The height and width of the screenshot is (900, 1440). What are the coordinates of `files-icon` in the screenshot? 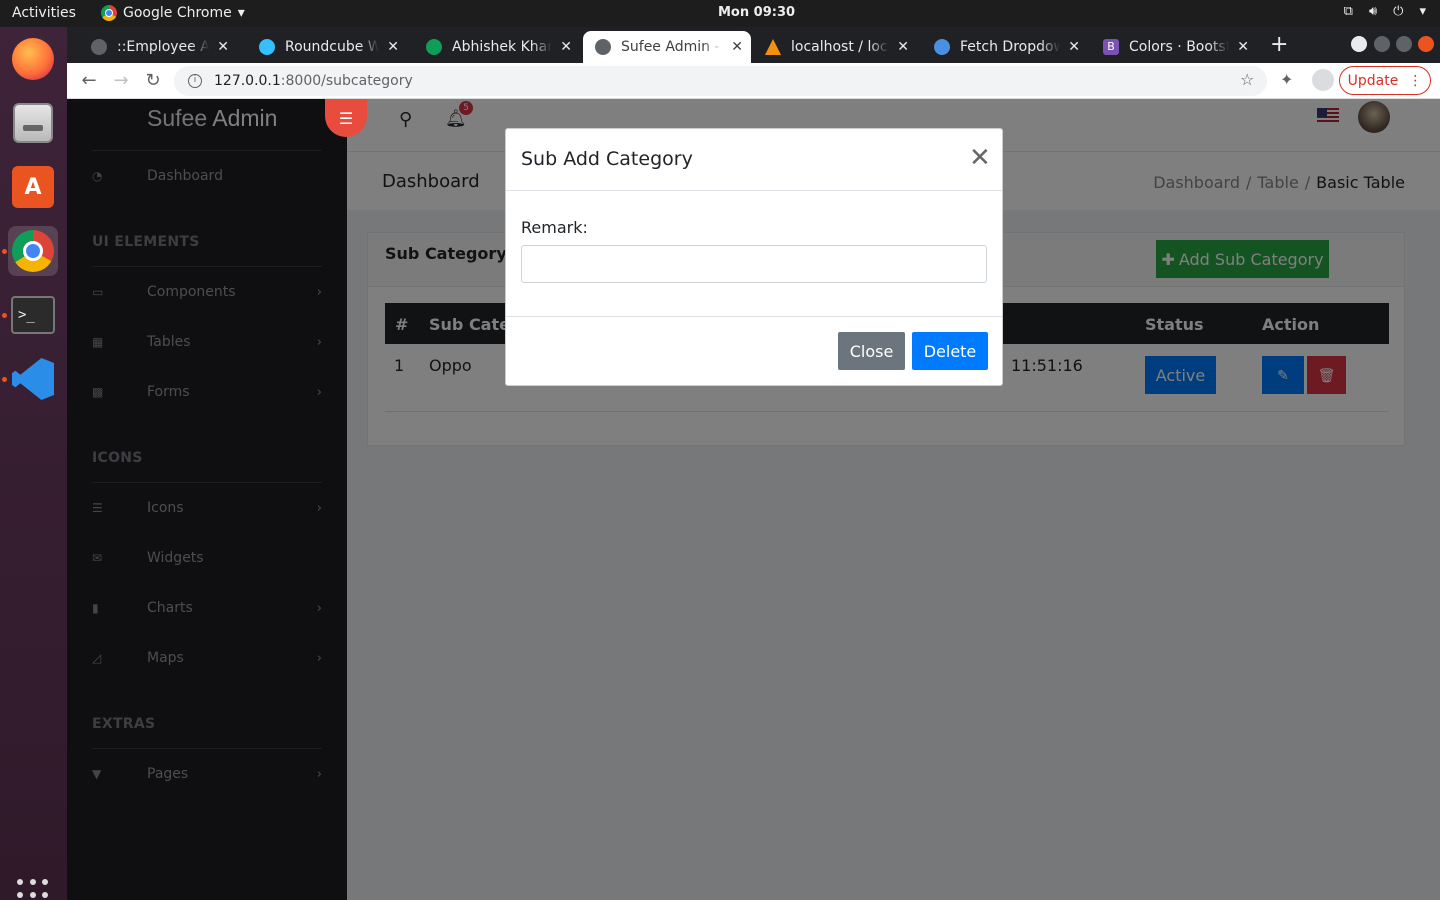 It's located at (33, 123).